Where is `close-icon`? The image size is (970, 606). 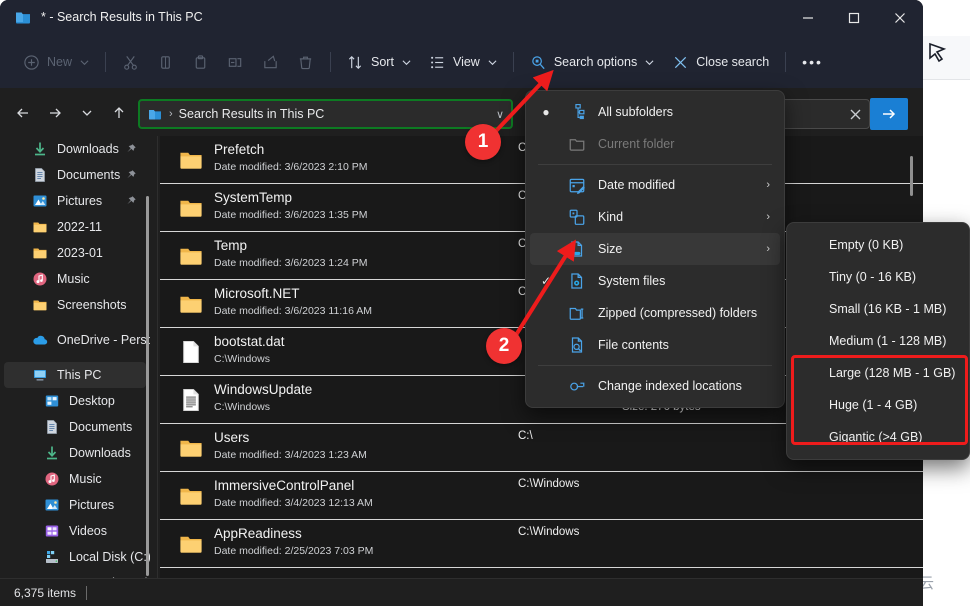 close-icon is located at coordinates (900, 18).